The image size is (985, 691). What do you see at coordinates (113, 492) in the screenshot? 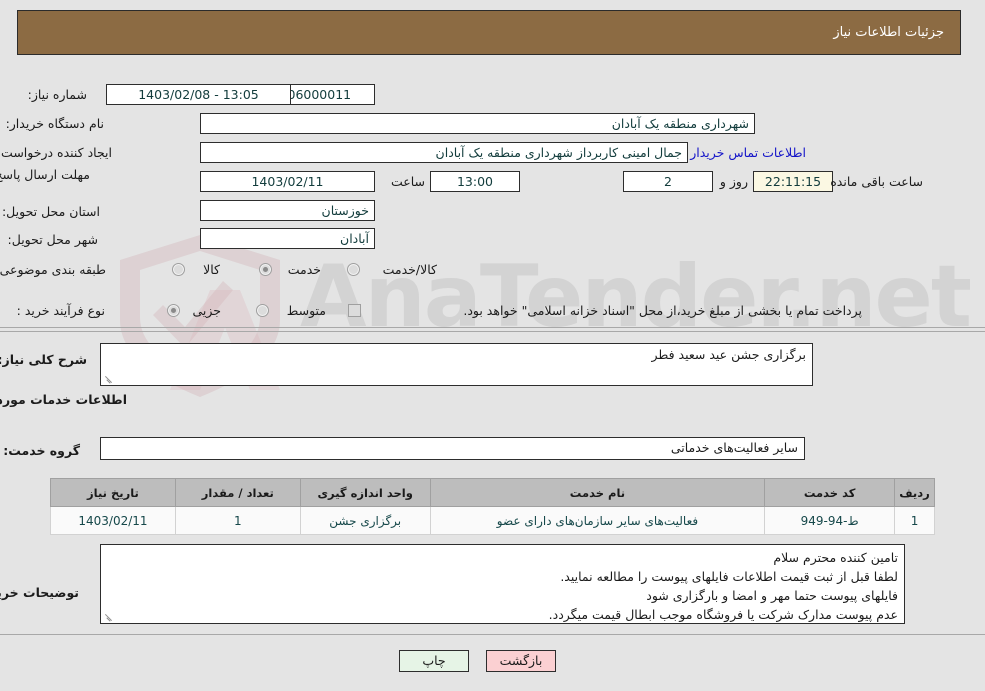
I see `th-date: تاریخ نیاز` at bounding box center [113, 492].